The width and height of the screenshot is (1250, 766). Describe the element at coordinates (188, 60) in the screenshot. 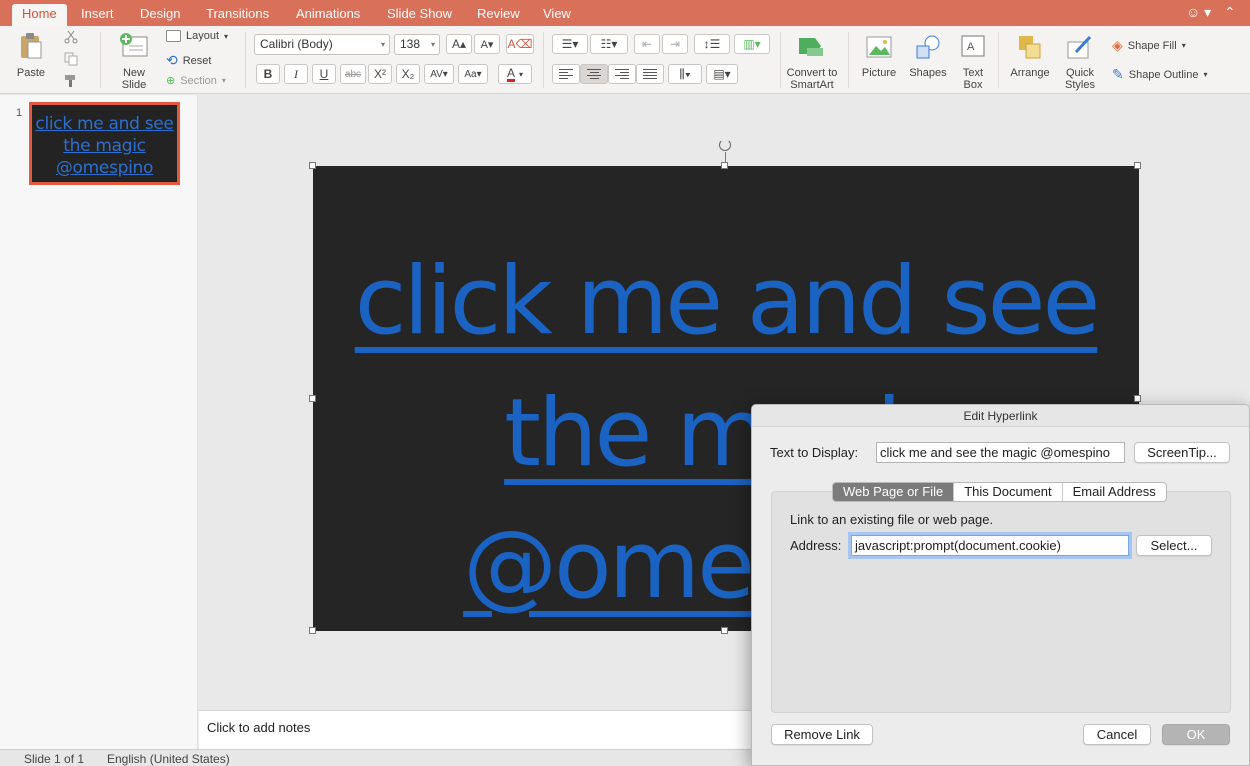

I see `reset-button: ⟲ Reset` at that location.